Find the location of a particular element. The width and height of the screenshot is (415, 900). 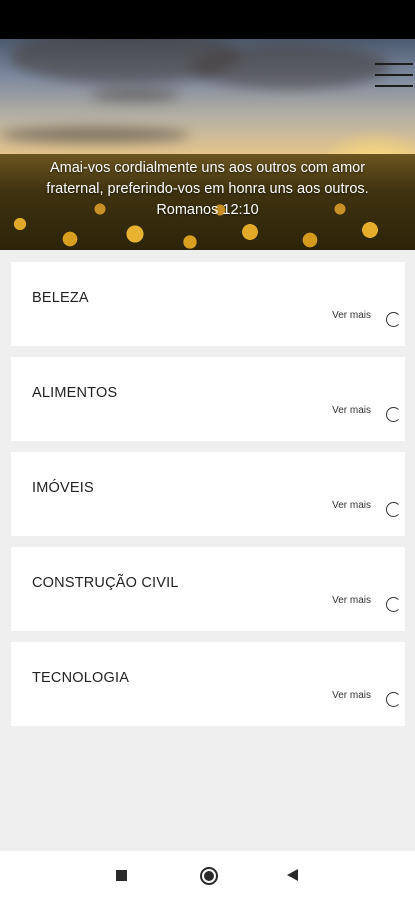

android-nav-bar is located at coordinates (207, 875).